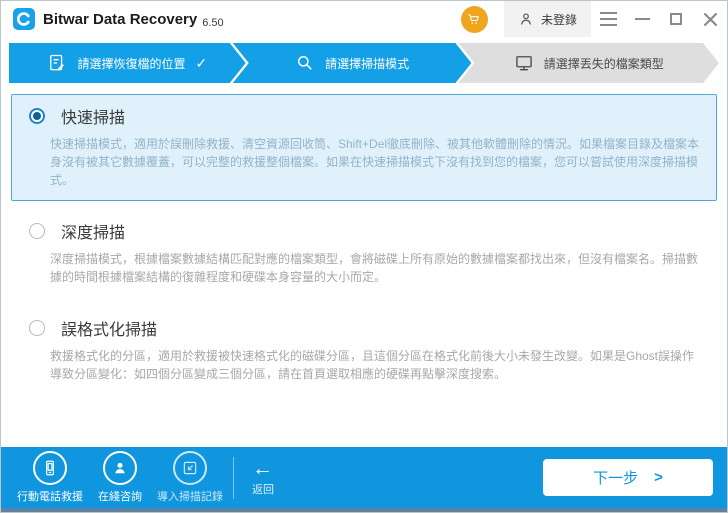 This screenshot has height=513, width=728. I want to click on option-title: 快速掃描, so click(93, 118).